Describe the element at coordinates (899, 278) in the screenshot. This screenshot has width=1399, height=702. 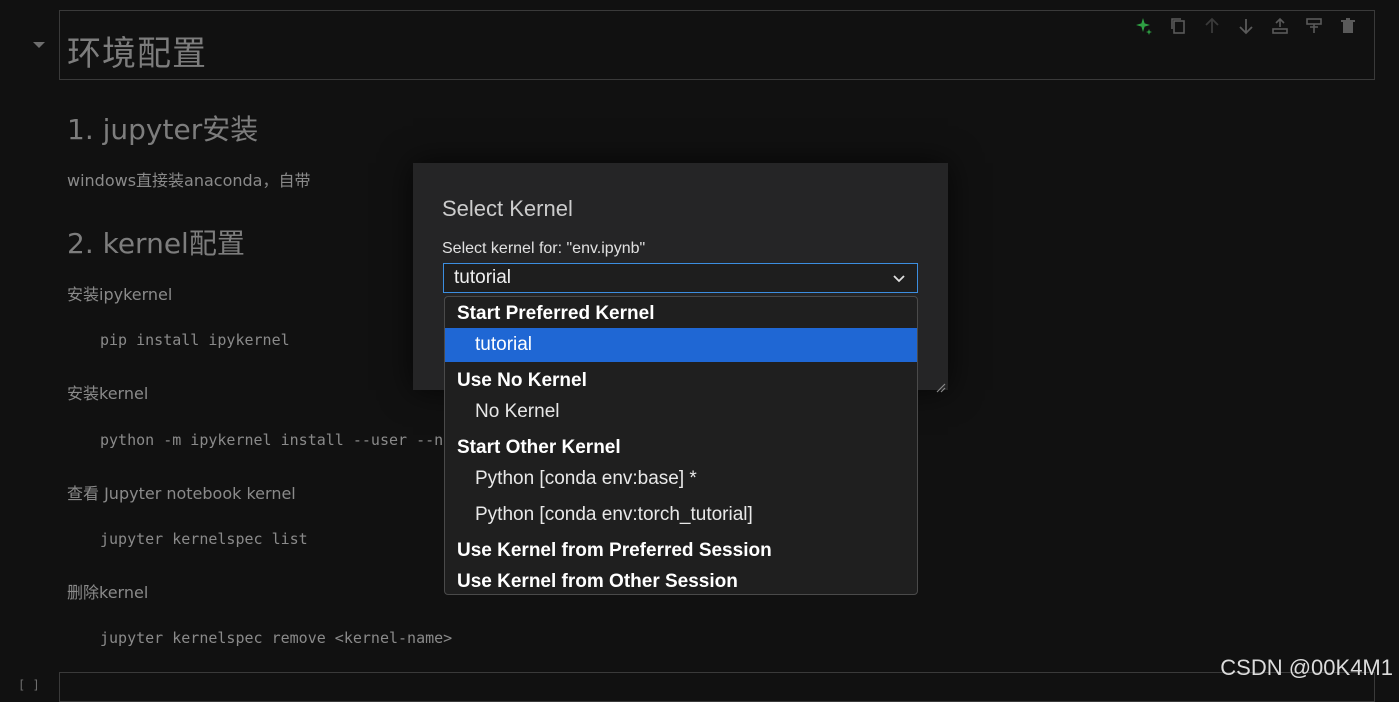
I see `chevron-down-icon` at that location.